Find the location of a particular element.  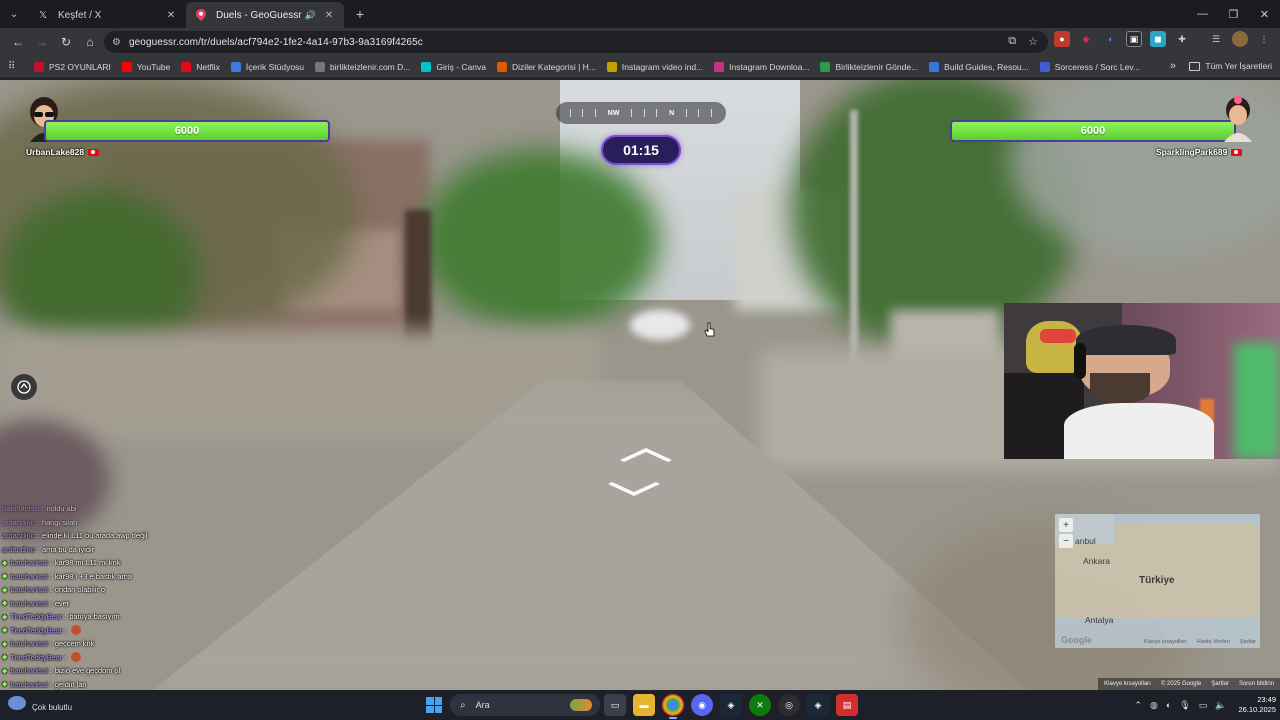

taskbar-apps: ▭ ▬ ◉ ◈ ✕ ◎ ◈ ▤ is located at coordinates (731, 706).